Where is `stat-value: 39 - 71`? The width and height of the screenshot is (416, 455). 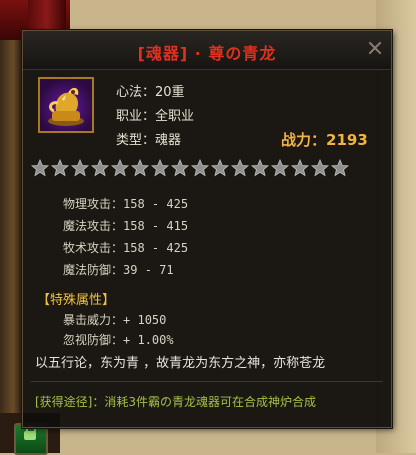
stat-value: 39 - 71 is located at coordinates (148, 270).